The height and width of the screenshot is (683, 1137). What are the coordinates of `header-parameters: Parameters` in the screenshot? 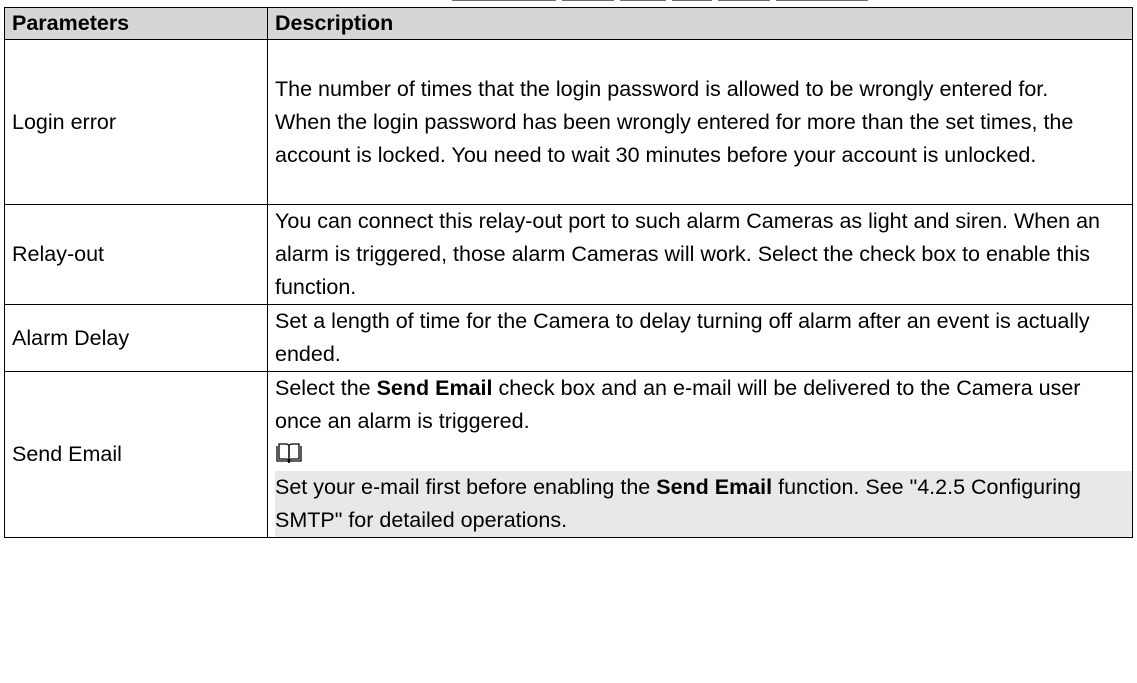 It's located at (136, 23).